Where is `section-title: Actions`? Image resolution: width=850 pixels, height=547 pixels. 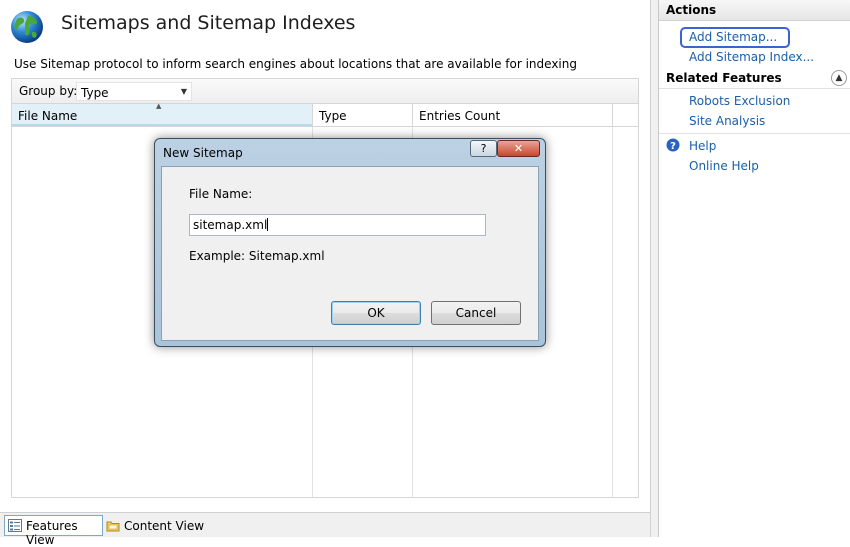
section-title: Actions is located at coordinates (691, 10).